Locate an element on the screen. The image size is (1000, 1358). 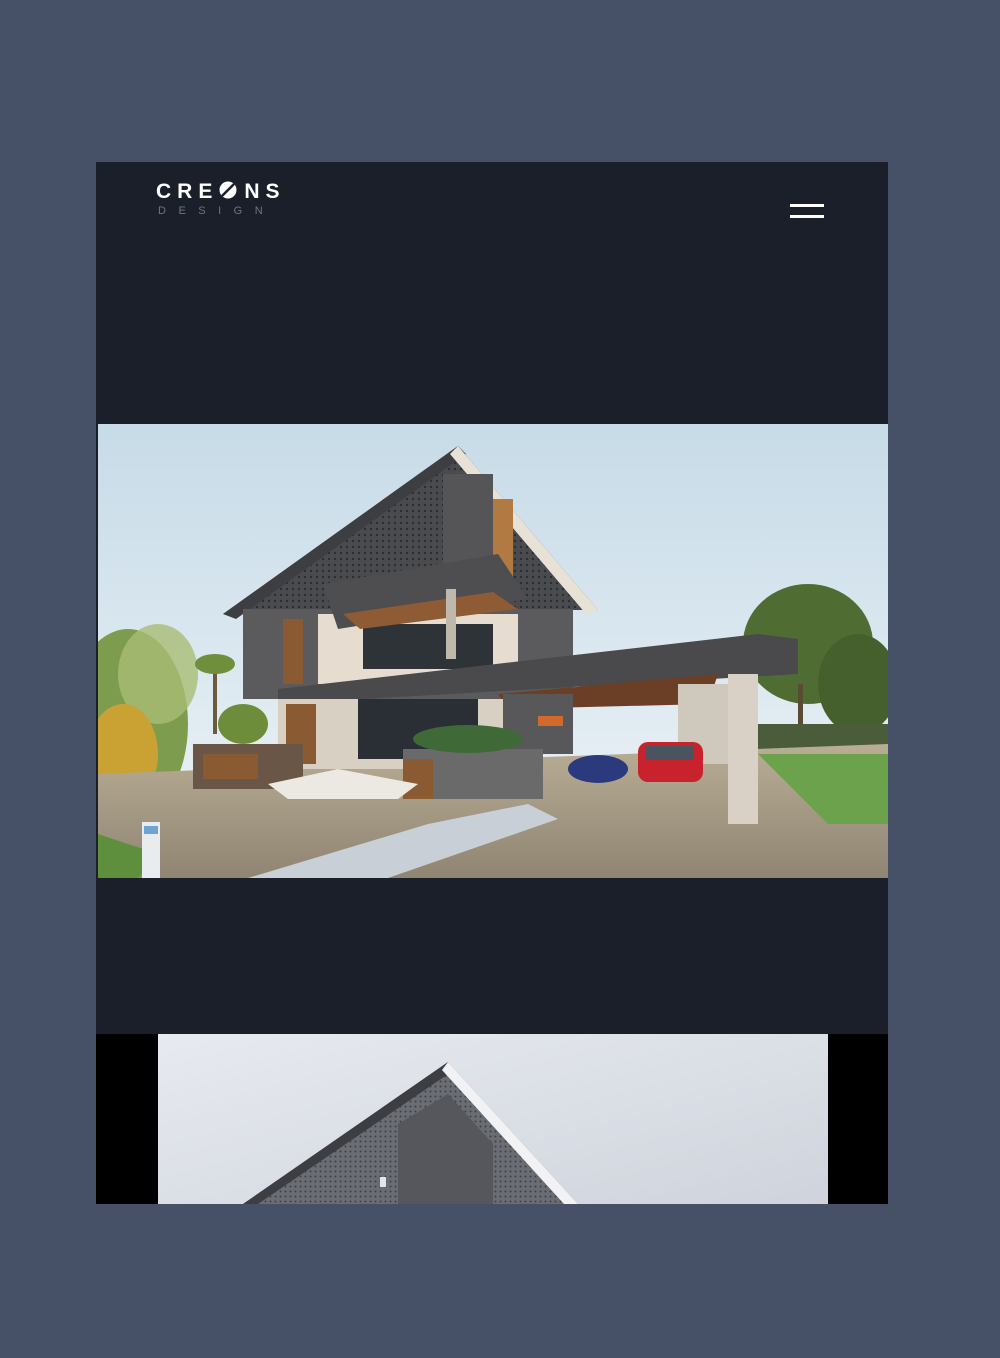
logo-wordmark: CRE NS is located at coordinates (221, 191).